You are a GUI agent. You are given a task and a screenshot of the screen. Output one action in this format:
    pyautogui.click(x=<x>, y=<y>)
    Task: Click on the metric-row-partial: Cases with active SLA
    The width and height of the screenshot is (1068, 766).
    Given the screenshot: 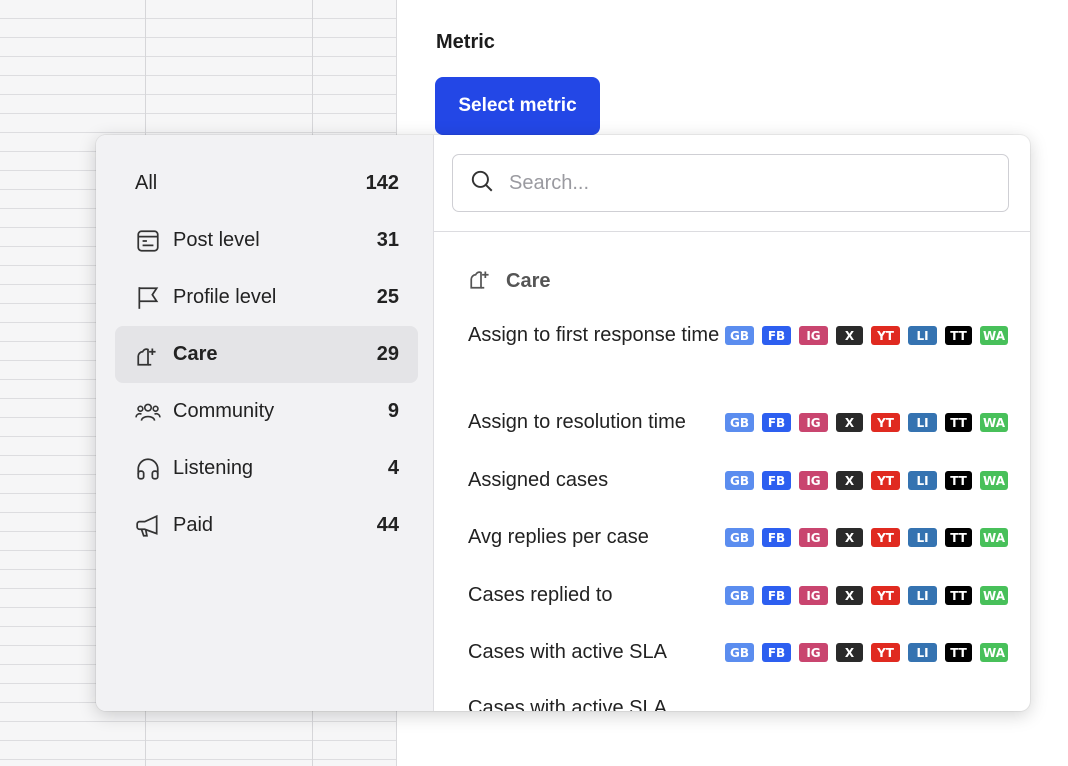 What is the action you would take?
    pyautogui.click(x=567, y=704)
    